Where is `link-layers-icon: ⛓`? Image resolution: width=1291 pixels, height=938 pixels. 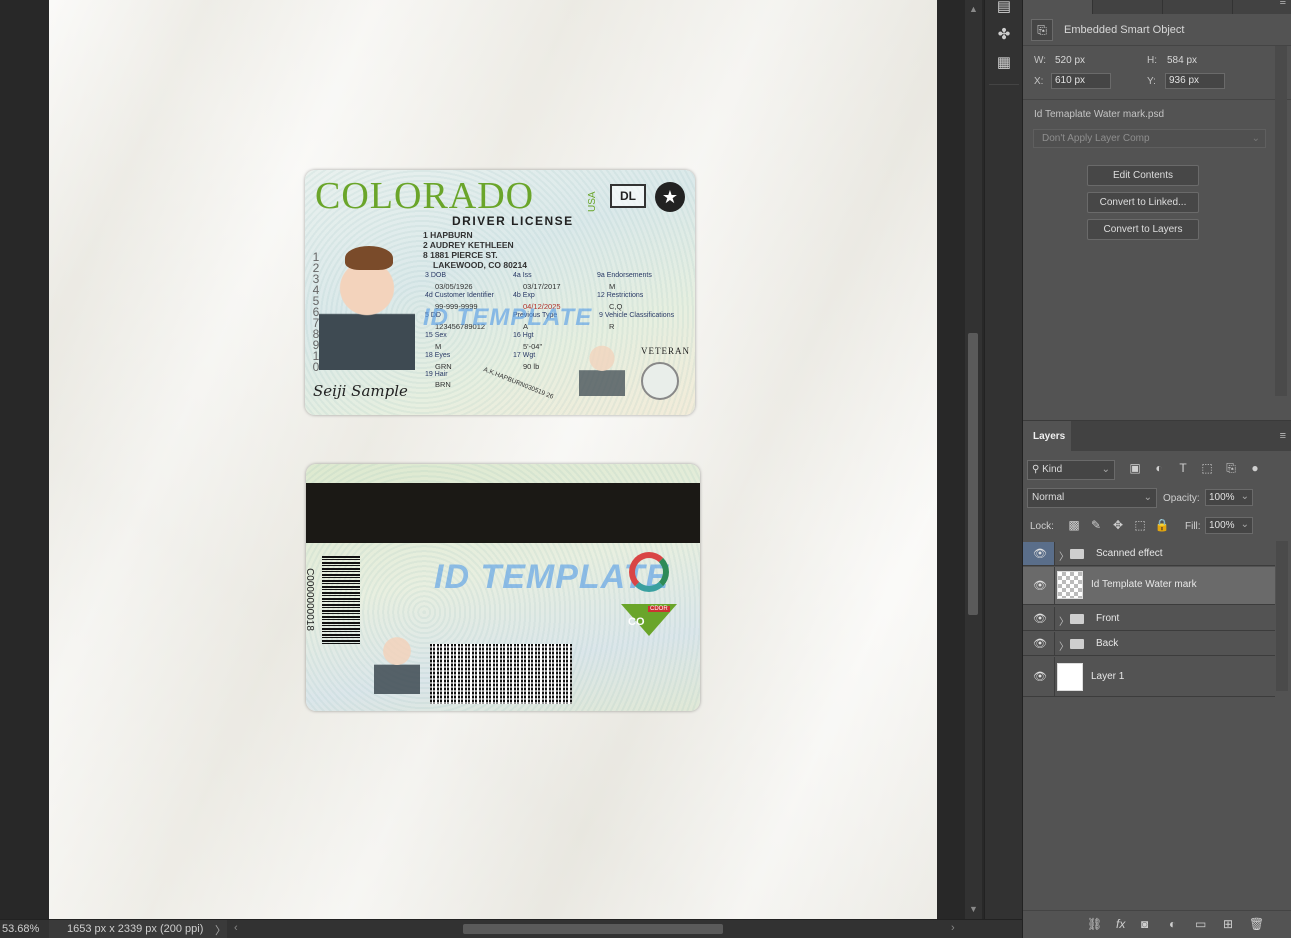 link-layers-icon: ⛓ is located at coordinates (1094, 924).